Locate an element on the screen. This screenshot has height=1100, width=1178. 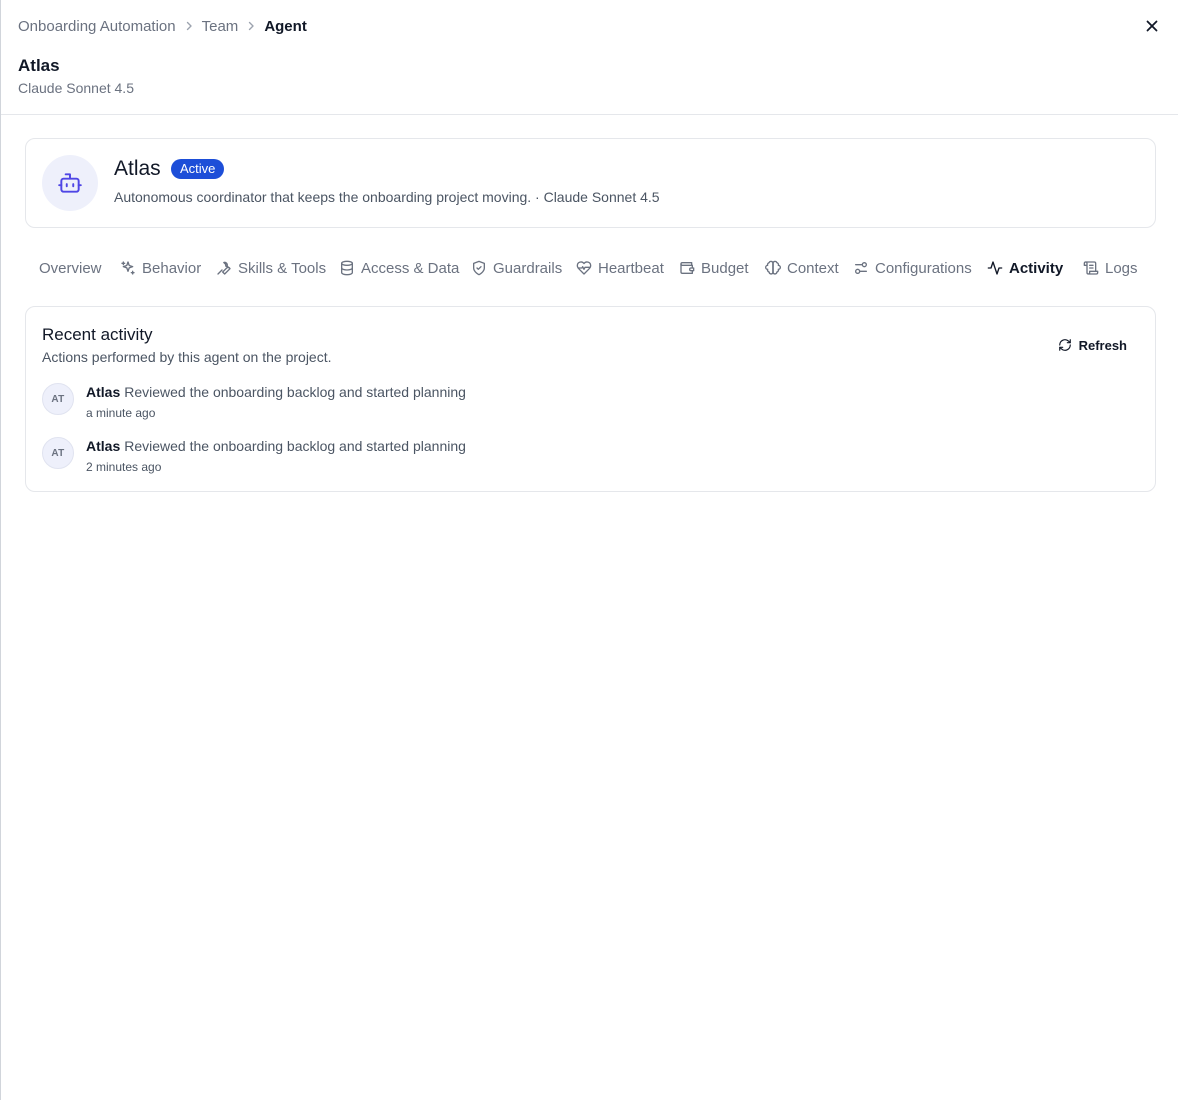
section-title: Recent activity is located at coordinates (97, 334).